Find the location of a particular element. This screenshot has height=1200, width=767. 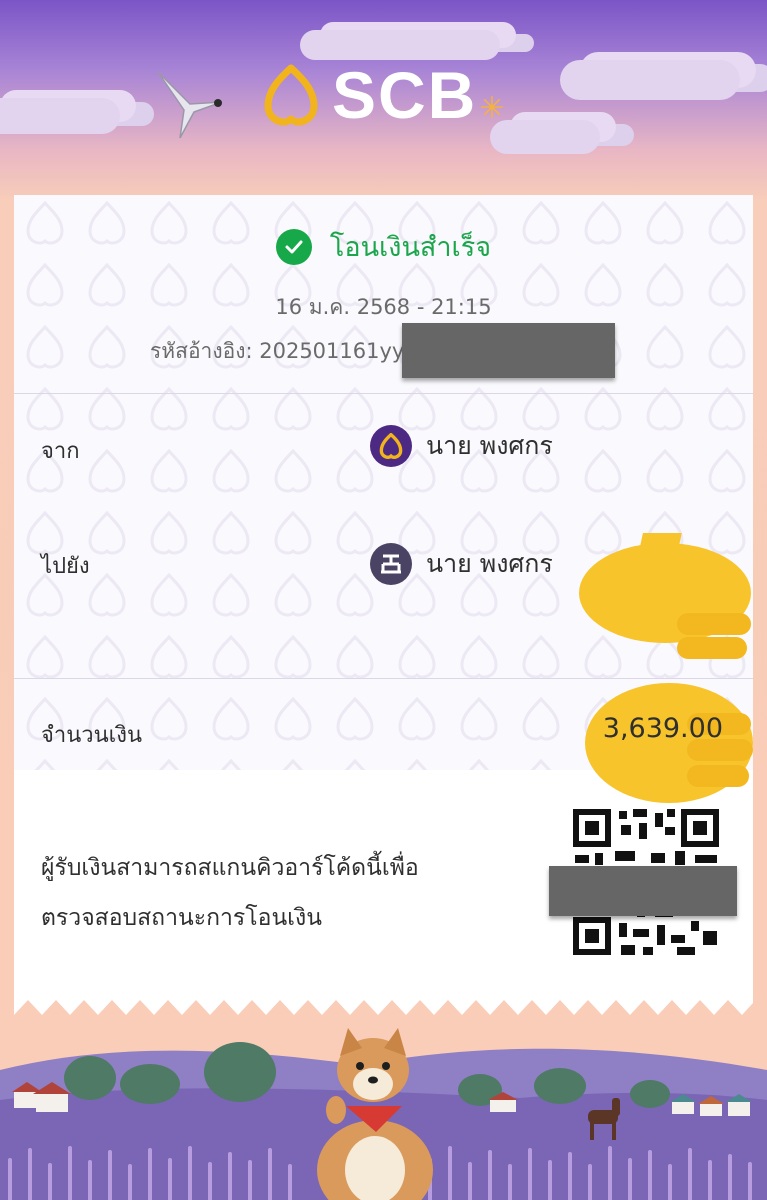

scb-lotus-icon is located at coordinates (291, 95).